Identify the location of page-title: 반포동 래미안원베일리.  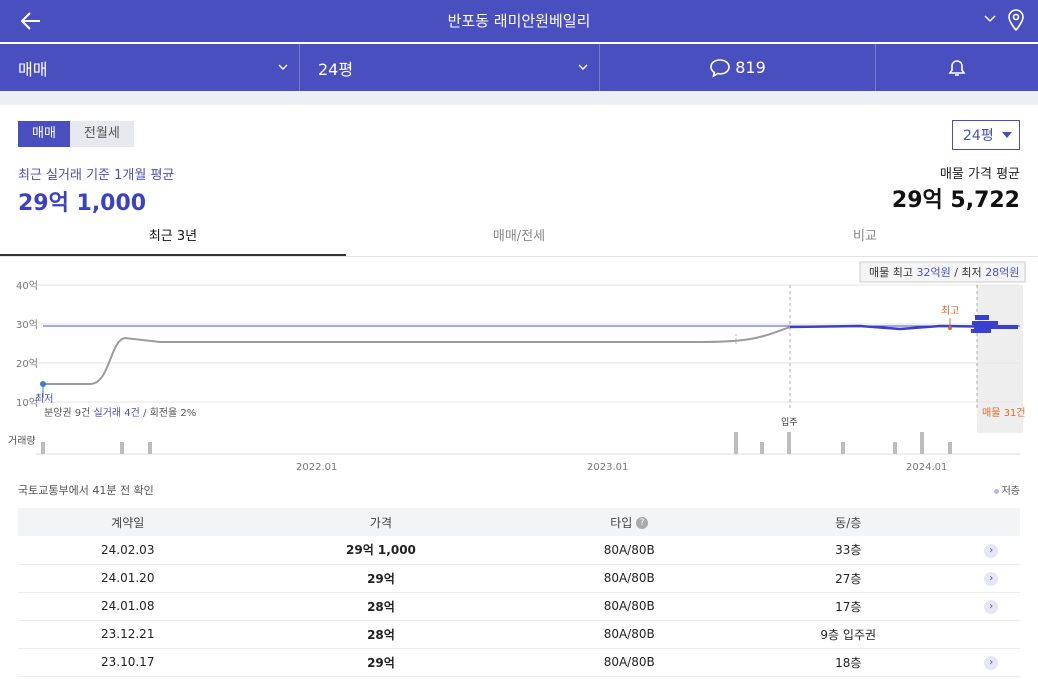
(519, 21).